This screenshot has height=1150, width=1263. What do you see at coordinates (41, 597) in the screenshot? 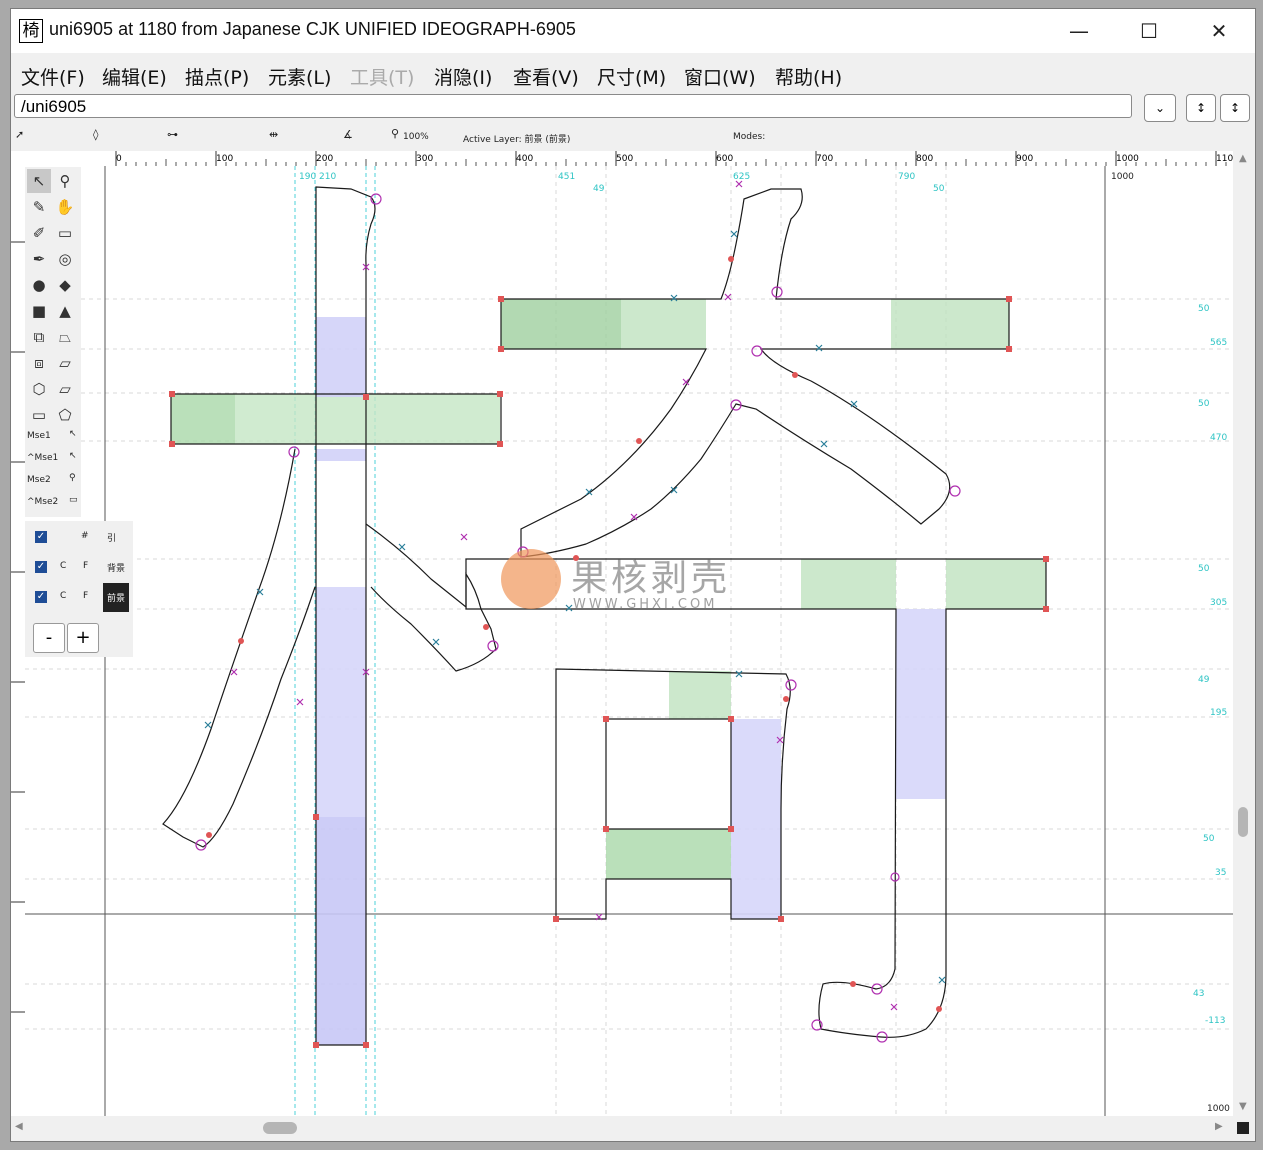
I see `layer-foreground-checkbox: ✓` at bounding box center [41, 597].